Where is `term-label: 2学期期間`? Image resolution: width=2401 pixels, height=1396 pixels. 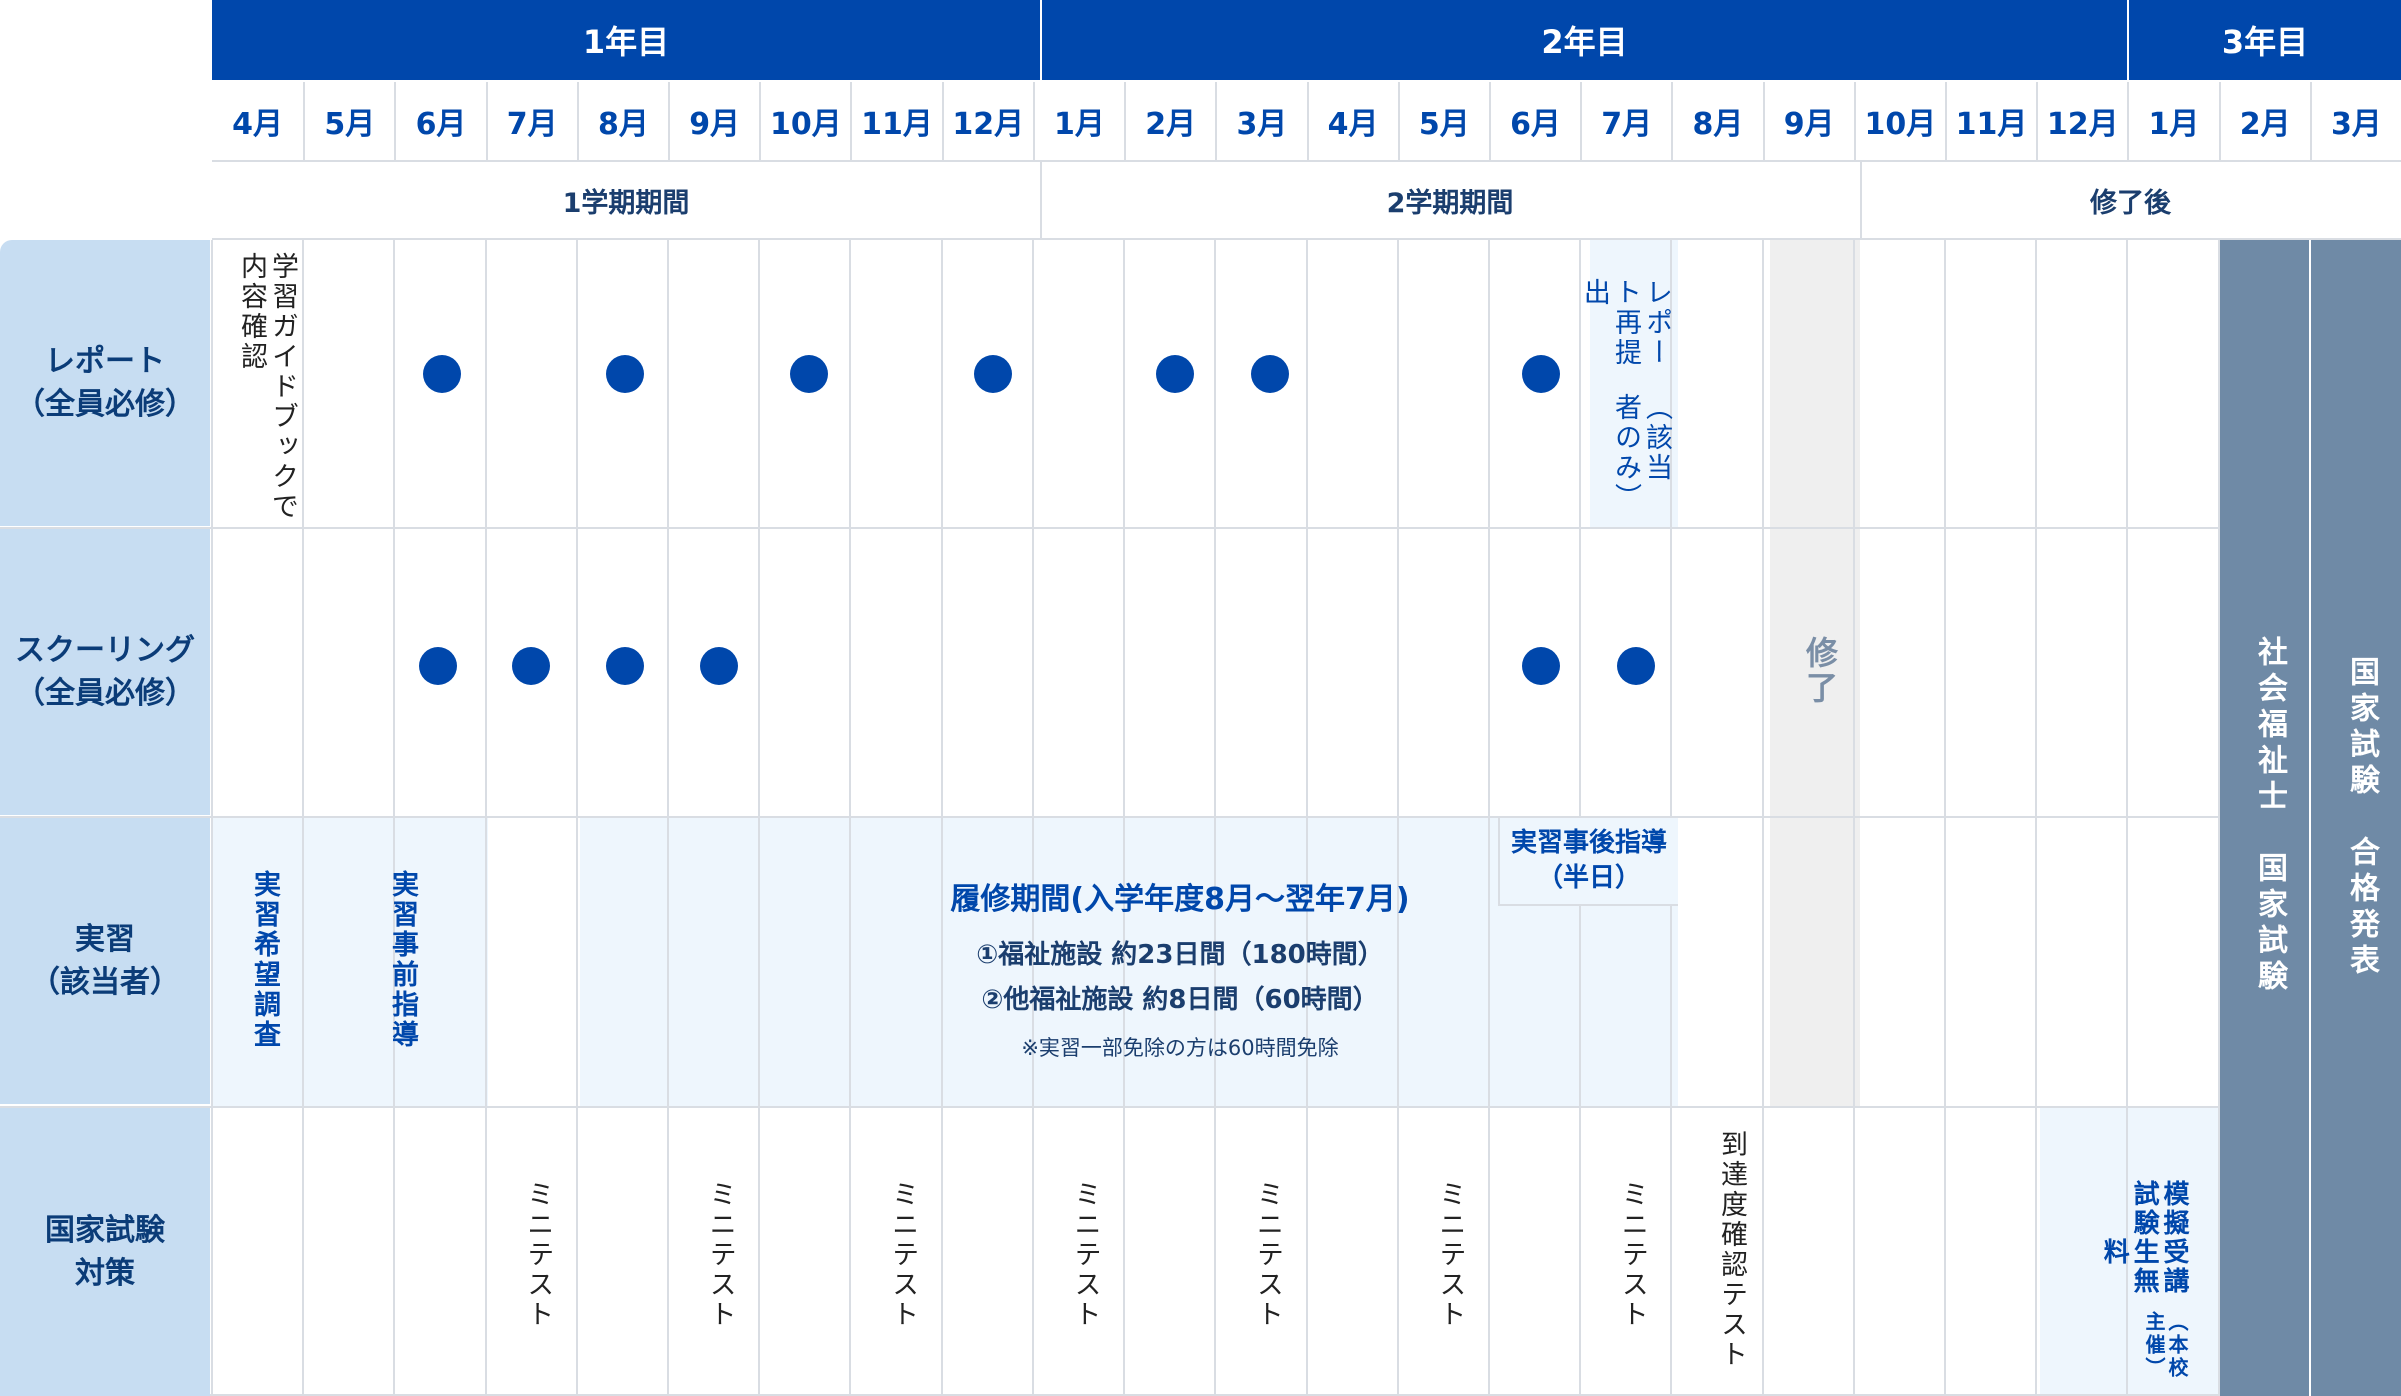
term-label: 2学期期間 is located at coordinates (1450, 203).